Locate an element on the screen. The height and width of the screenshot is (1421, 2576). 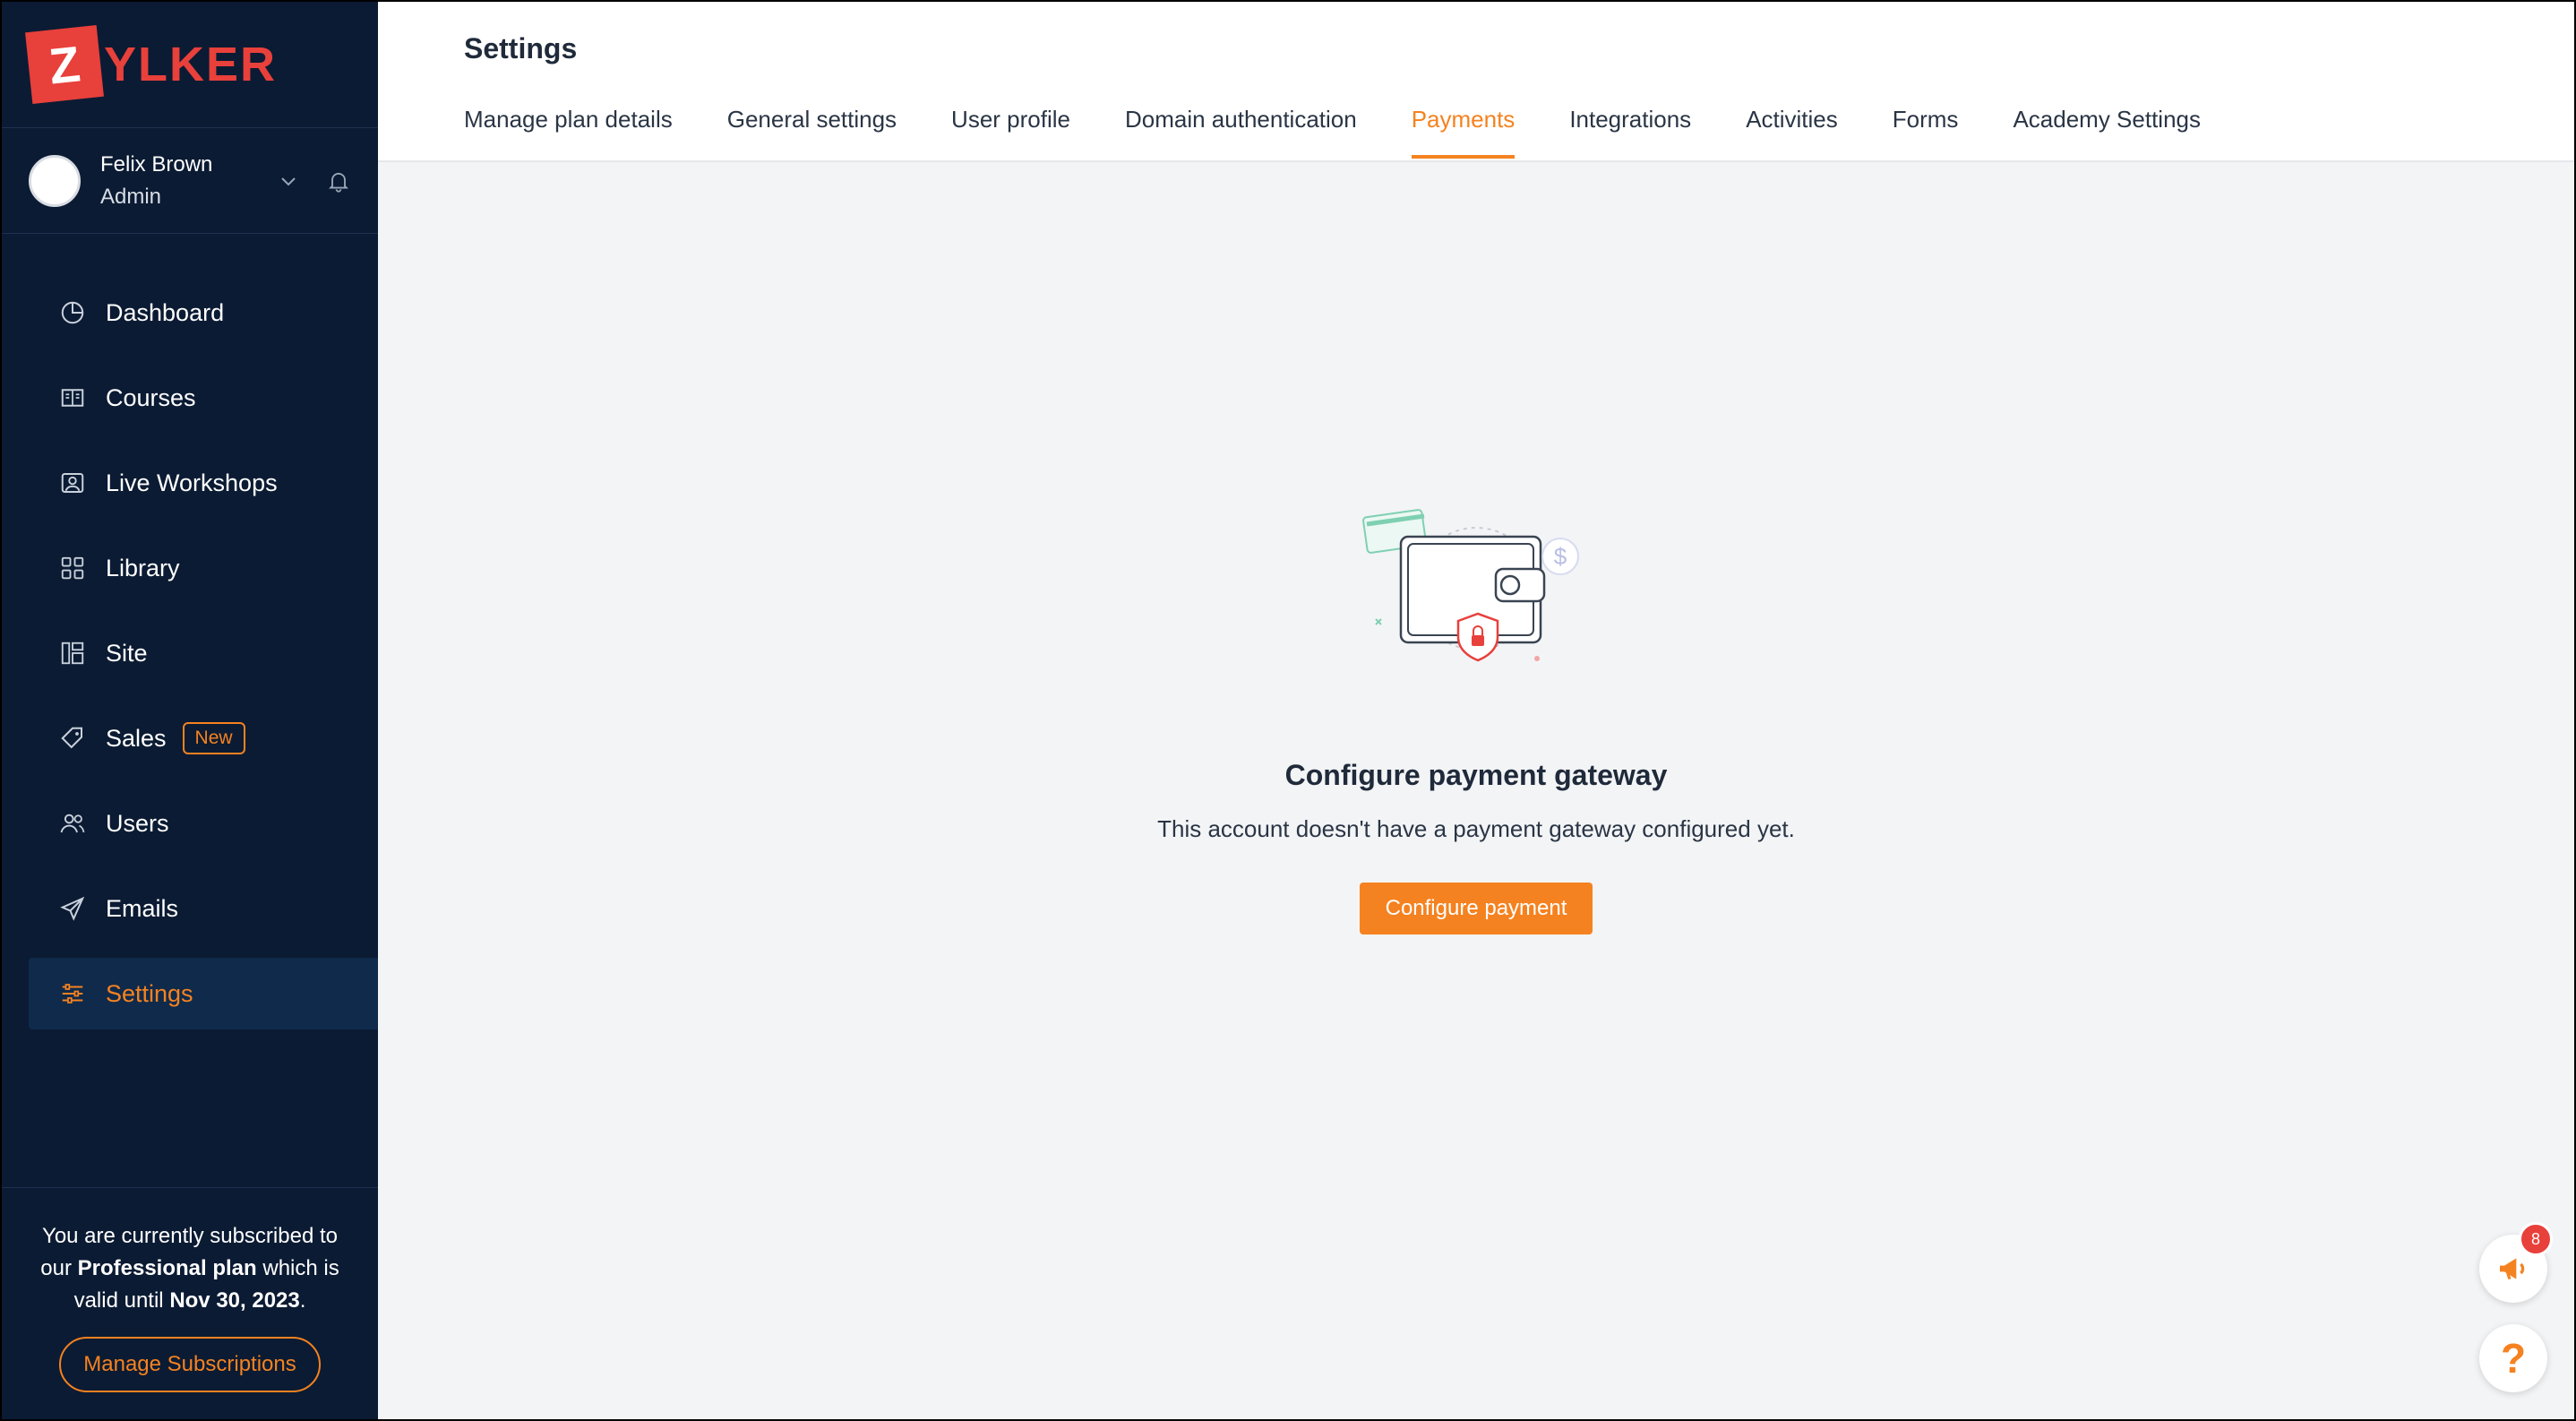
subscription-line-2: our Professional plan which is is located at coordinates (190, 1269).